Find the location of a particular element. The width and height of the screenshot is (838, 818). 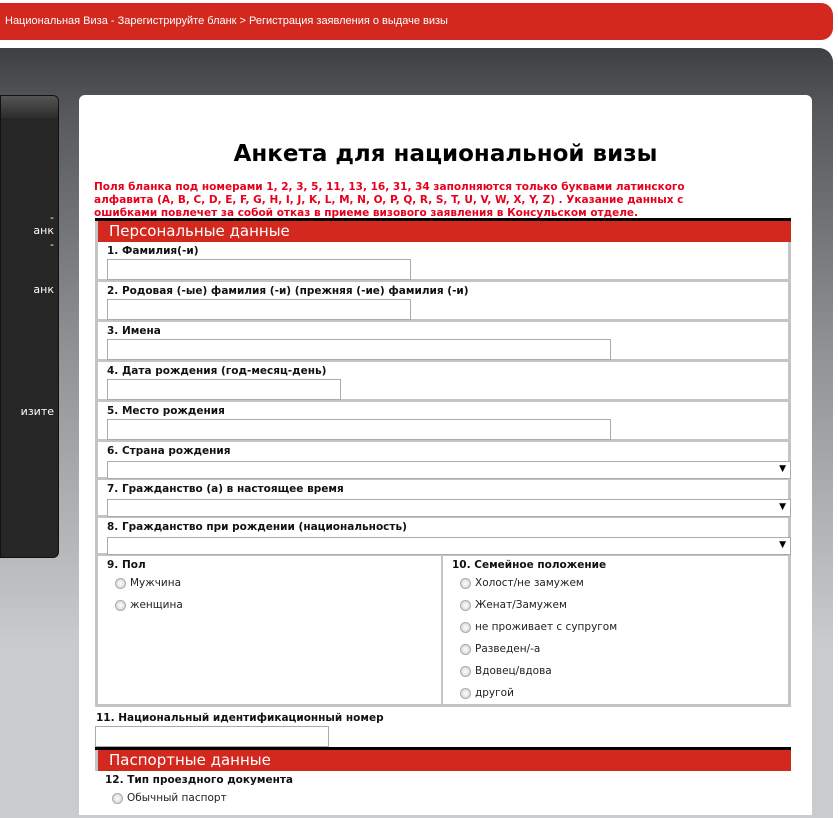

birth-citizenship-select is located at coordinates (449, 546).